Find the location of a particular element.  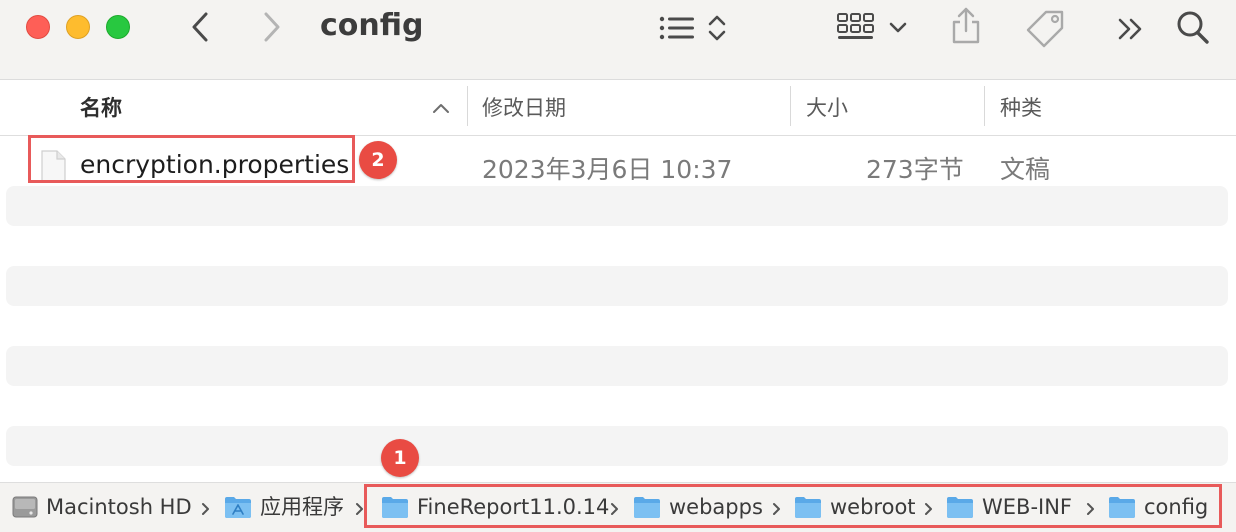

search-icon is located at coordinates (1193, 28).